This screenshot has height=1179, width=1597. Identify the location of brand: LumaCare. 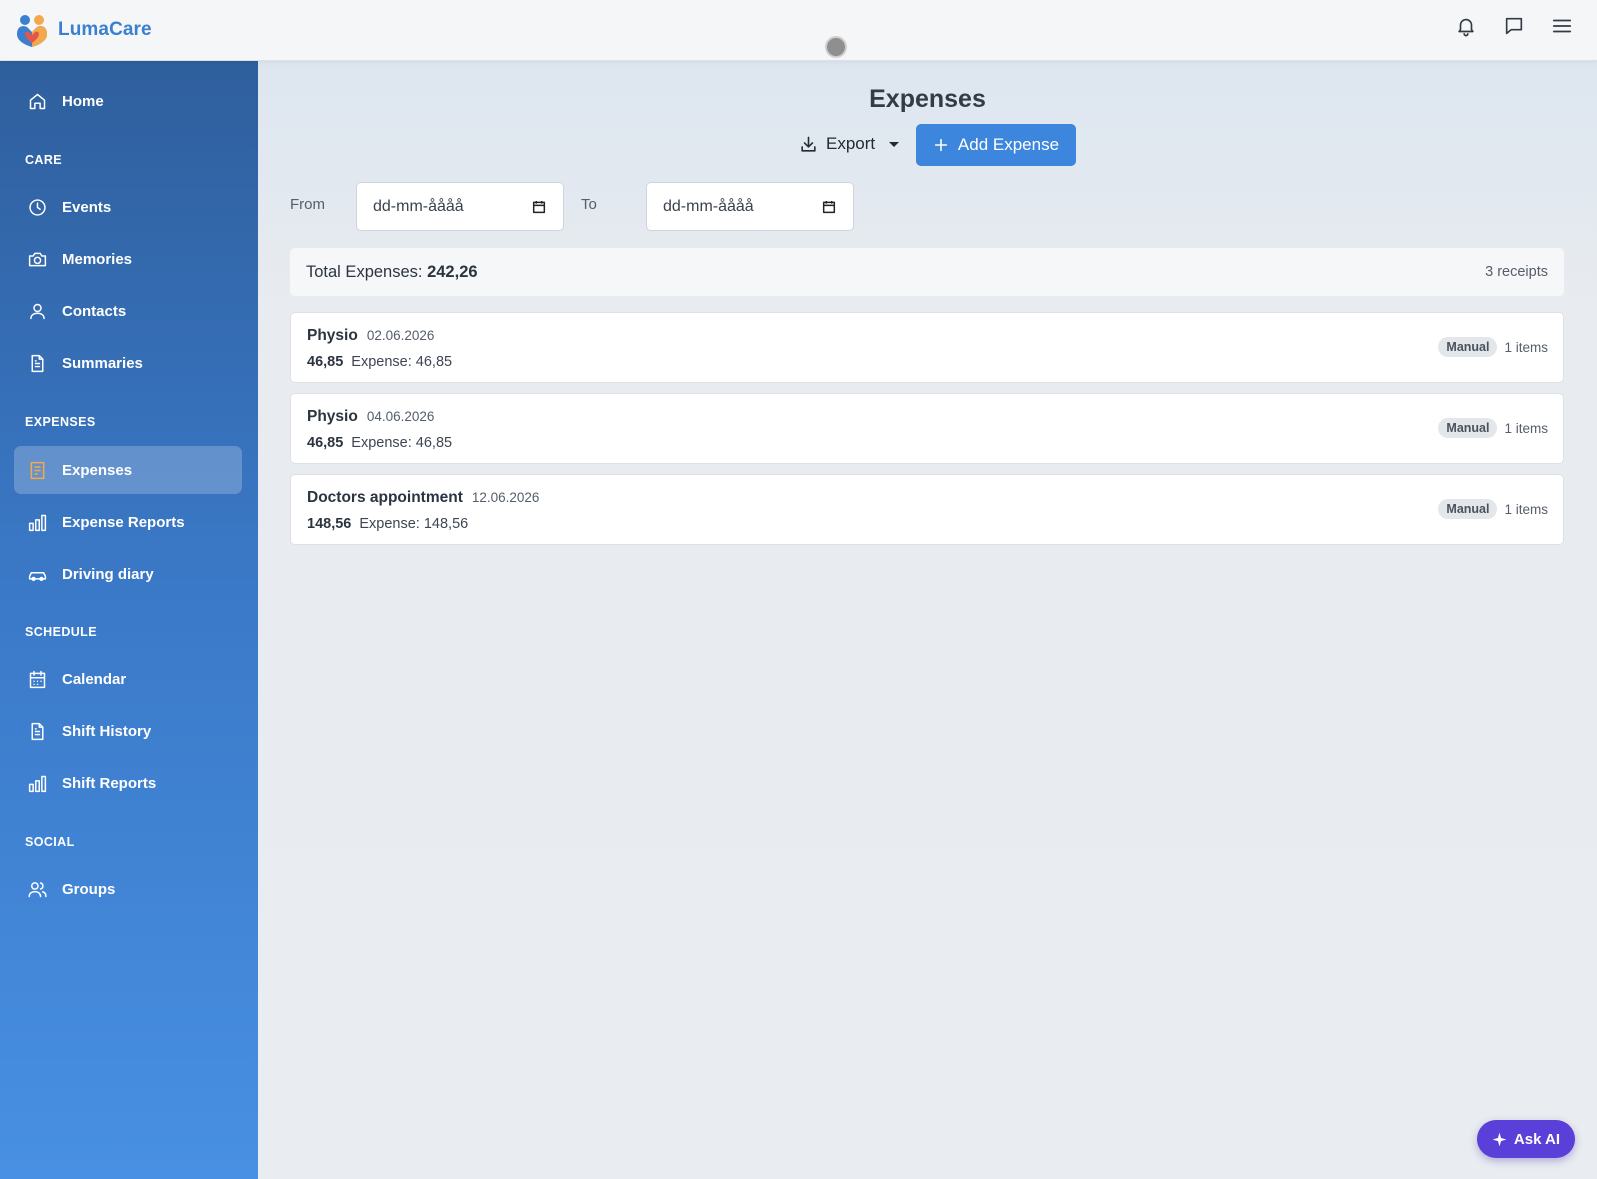
(83, 30).